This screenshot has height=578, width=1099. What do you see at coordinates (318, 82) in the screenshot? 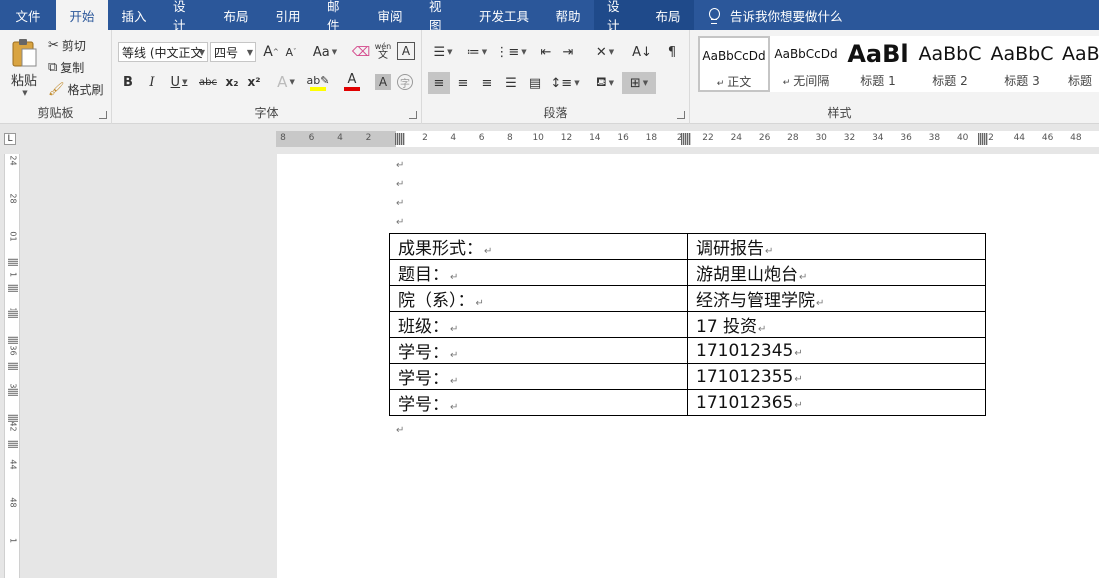
I see `highlight-button: ab✎` at bounding box center [318, 82].